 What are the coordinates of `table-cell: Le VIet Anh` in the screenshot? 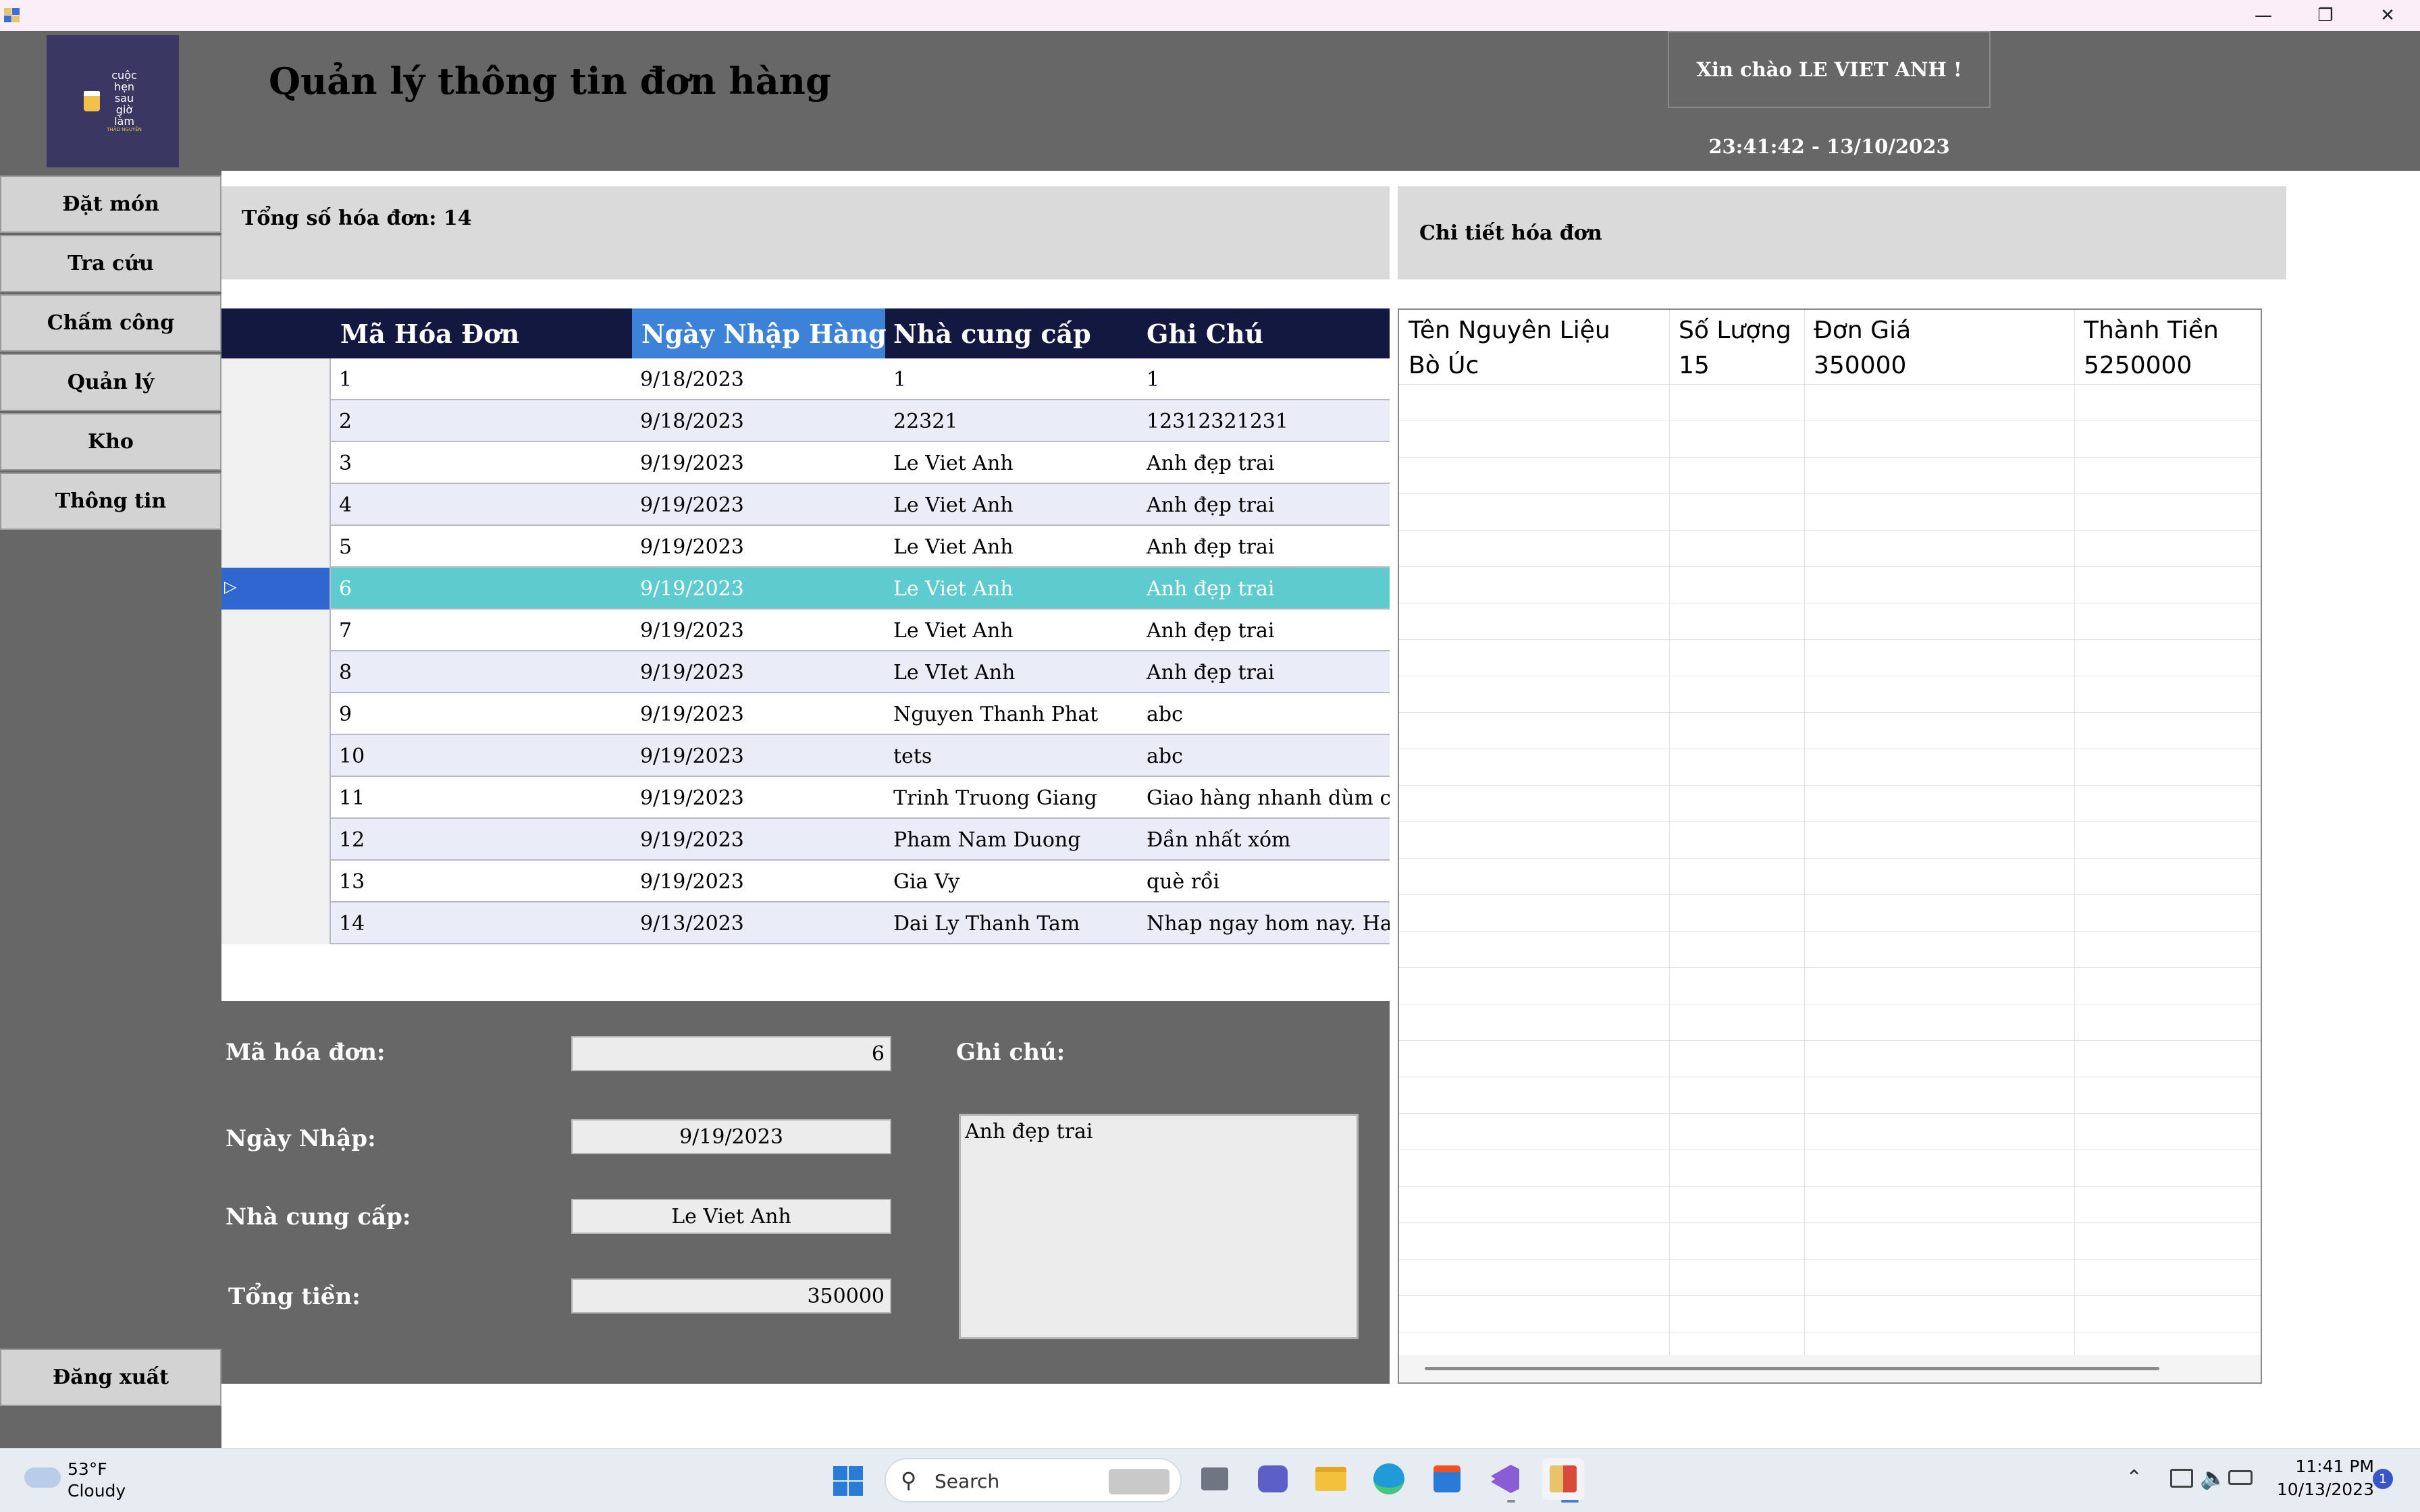 It's located at (1011, 672).